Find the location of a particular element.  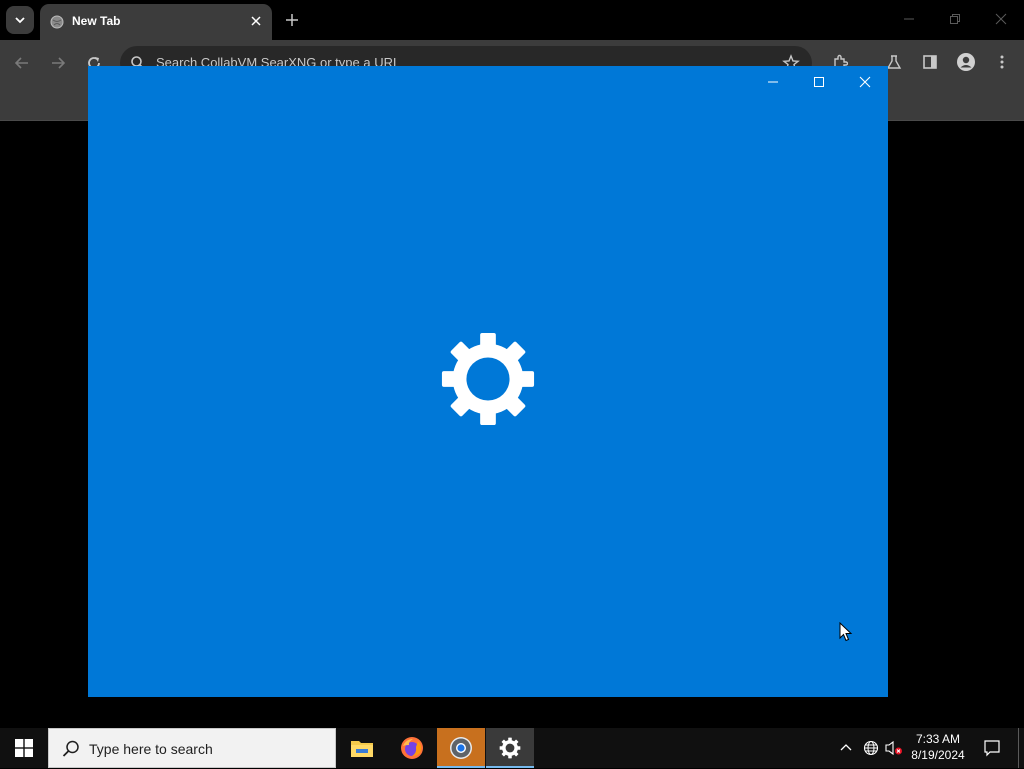

browser-minimize-button is located at coordinates (909, 19).